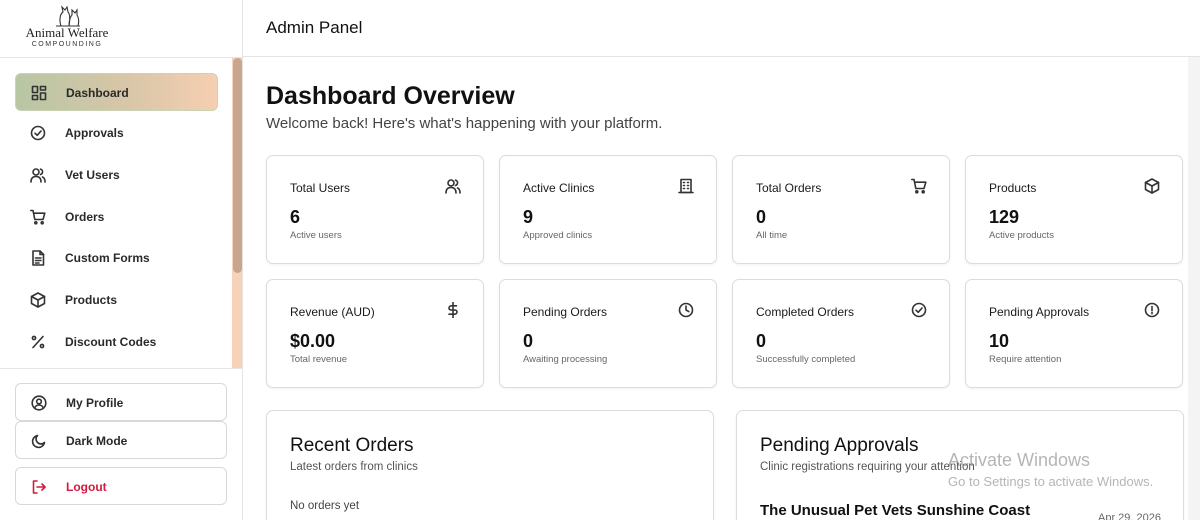 Image resolution: width=1200 pixels, height=520 pixels. I want to click on divider, so click(121, 368).